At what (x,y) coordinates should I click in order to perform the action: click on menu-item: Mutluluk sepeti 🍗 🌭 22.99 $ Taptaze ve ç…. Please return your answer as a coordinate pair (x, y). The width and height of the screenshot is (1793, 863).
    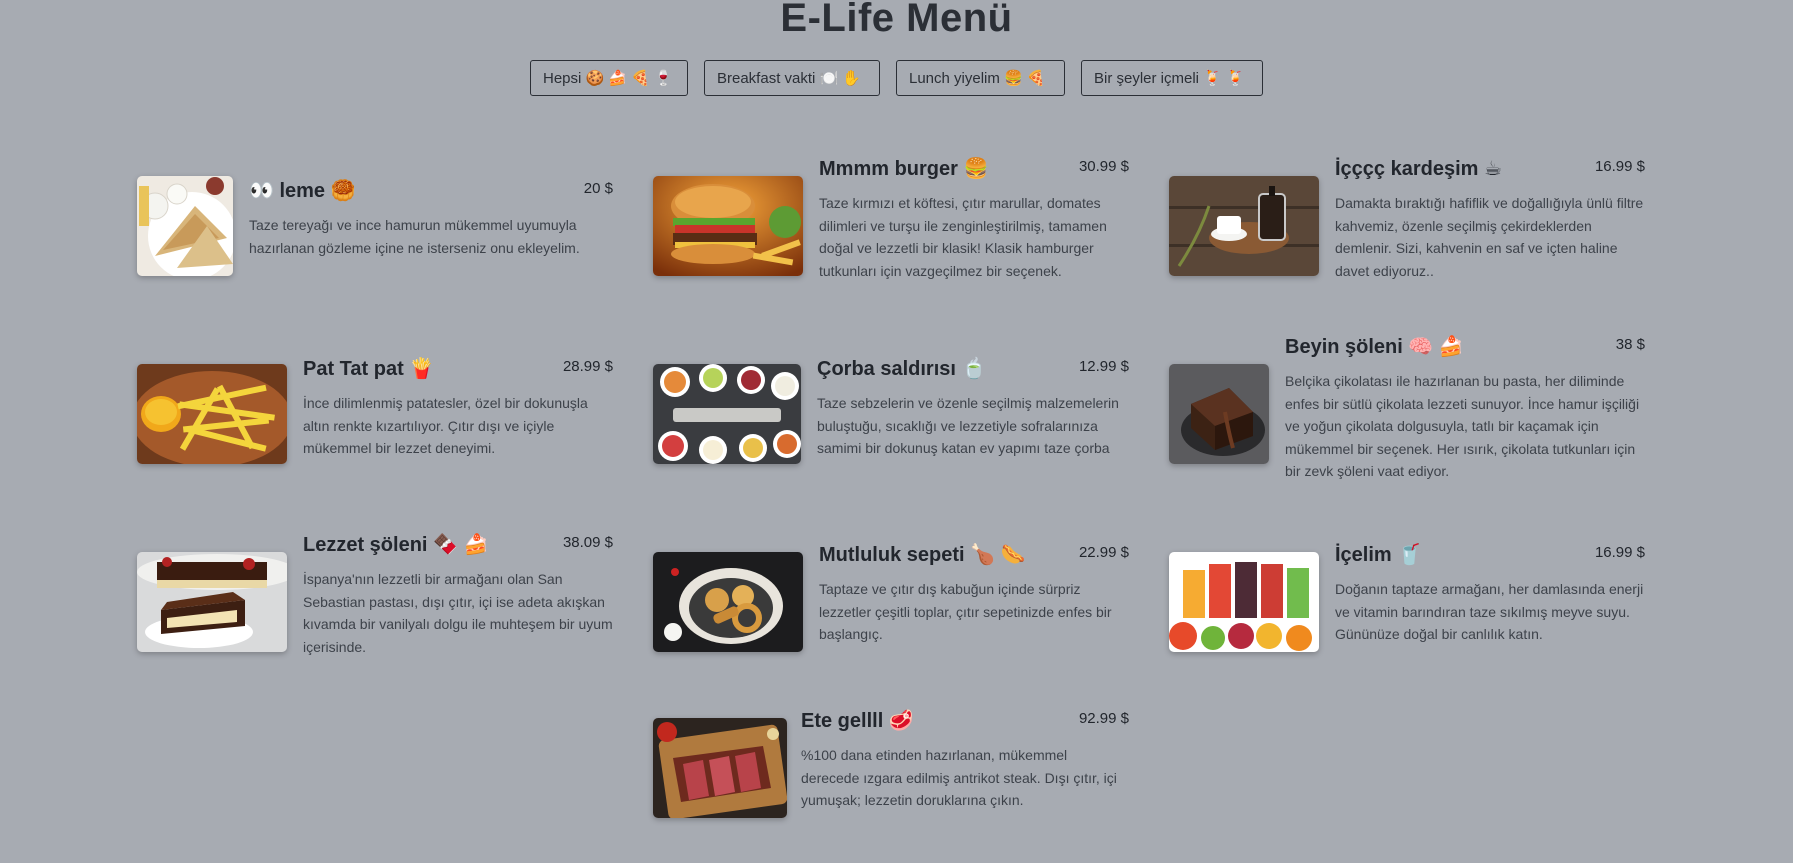
    Looking at the image, I should click on (891, 597).